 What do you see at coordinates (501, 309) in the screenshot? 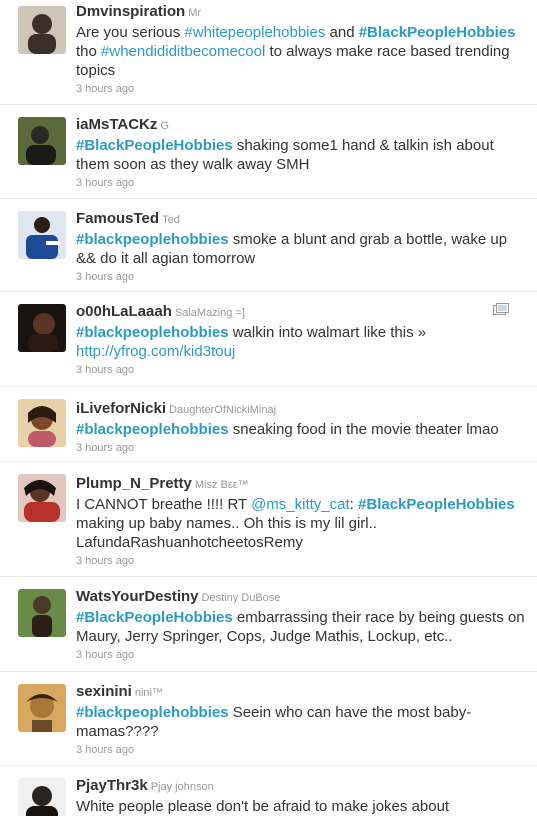
I see `photo-icon` at bounding box center [501, 309].